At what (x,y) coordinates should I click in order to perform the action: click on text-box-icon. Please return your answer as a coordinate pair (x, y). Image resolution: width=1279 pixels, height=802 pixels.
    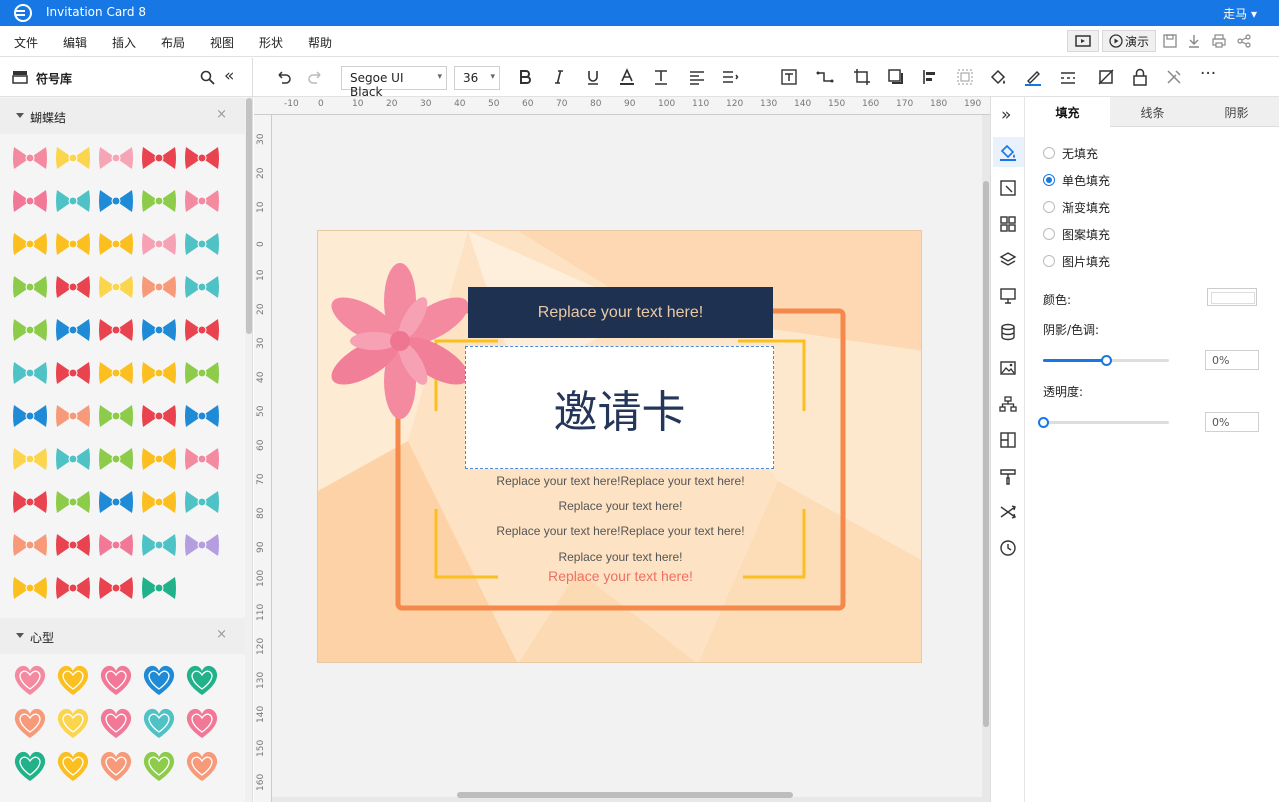
    Looking at the image, I should click on (789, 77).